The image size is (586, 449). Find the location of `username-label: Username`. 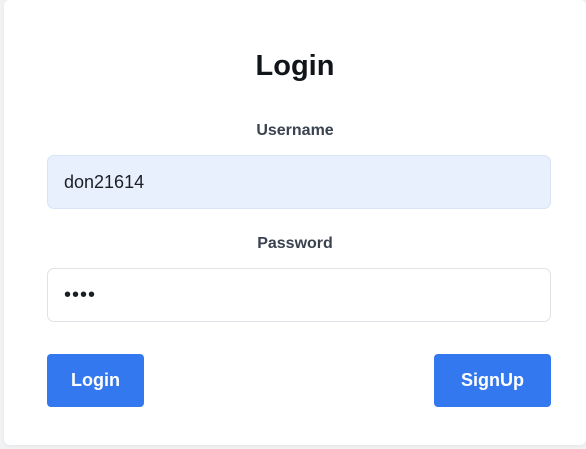

username-label: Username is located at coordinates (295, 130).